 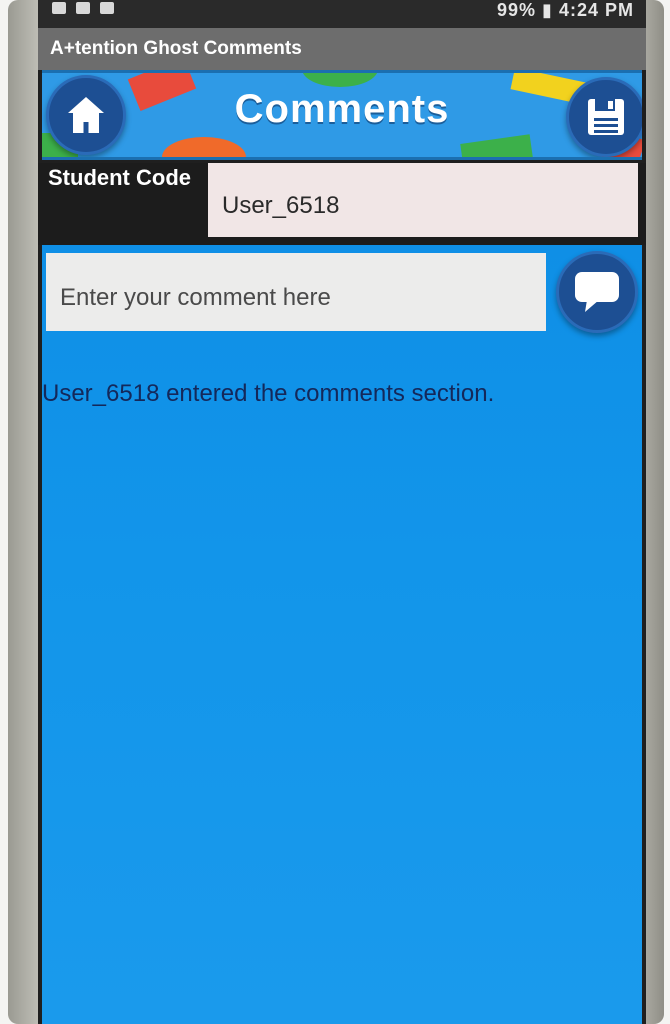 What do you see at coordinates (296, 292) in the screenshot?
I see `comment-input` at bounding box center [296, 292].